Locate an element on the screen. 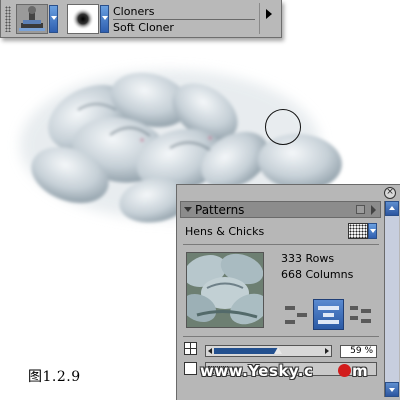 The width and height of the screenshot is (400, 400). expand-icon is located at coordinates (360, 209).